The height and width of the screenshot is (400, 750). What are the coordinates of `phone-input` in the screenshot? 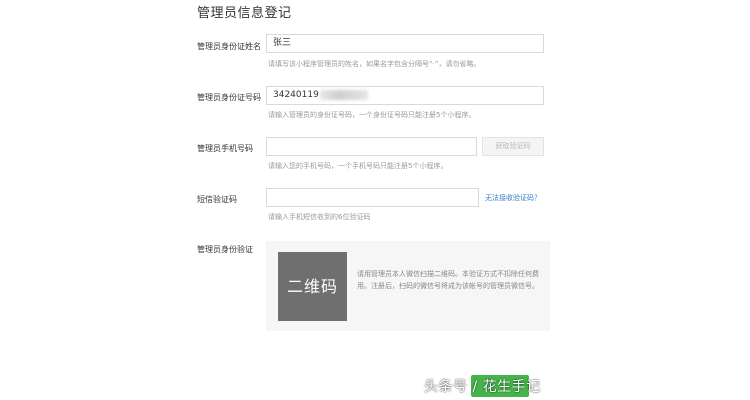 It's located at (371, 146).